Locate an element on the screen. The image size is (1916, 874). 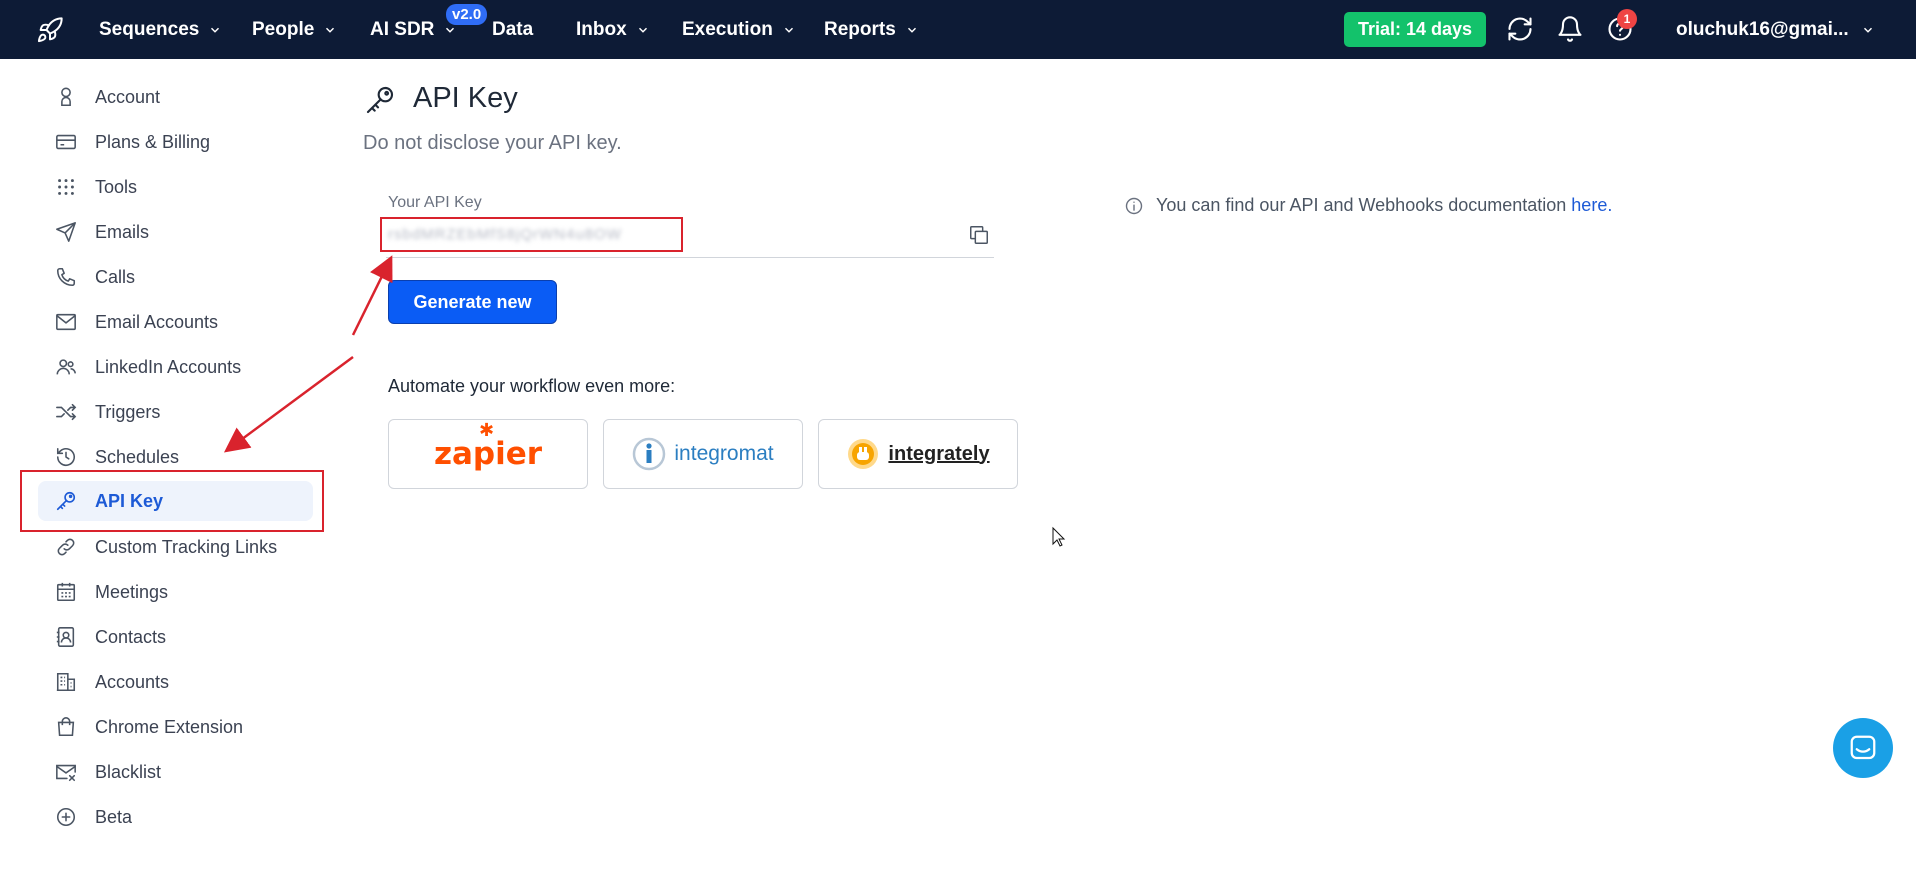
arrow-to-api-key-field is located at coordinates (372, 295).